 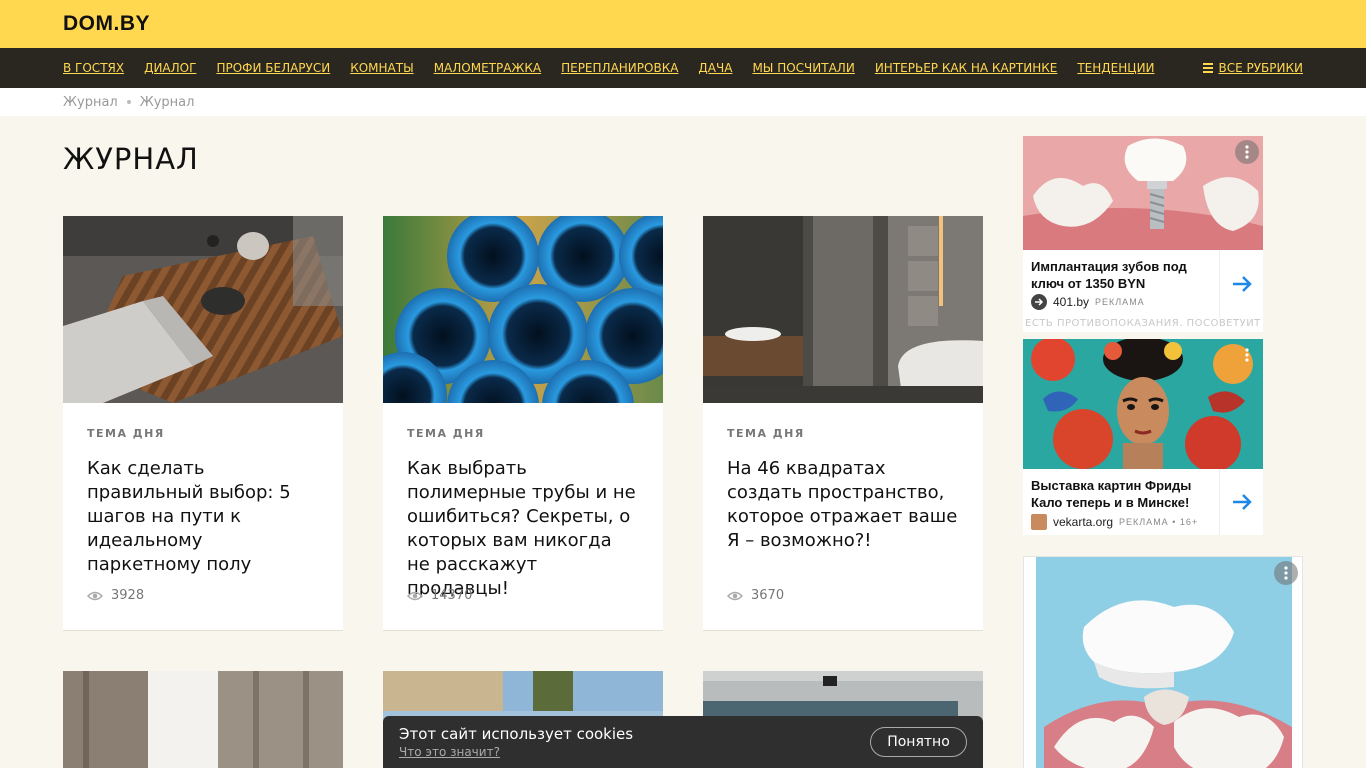 I want to click on page-title: ЖУРНАЛ, so click(x=131, y=159).